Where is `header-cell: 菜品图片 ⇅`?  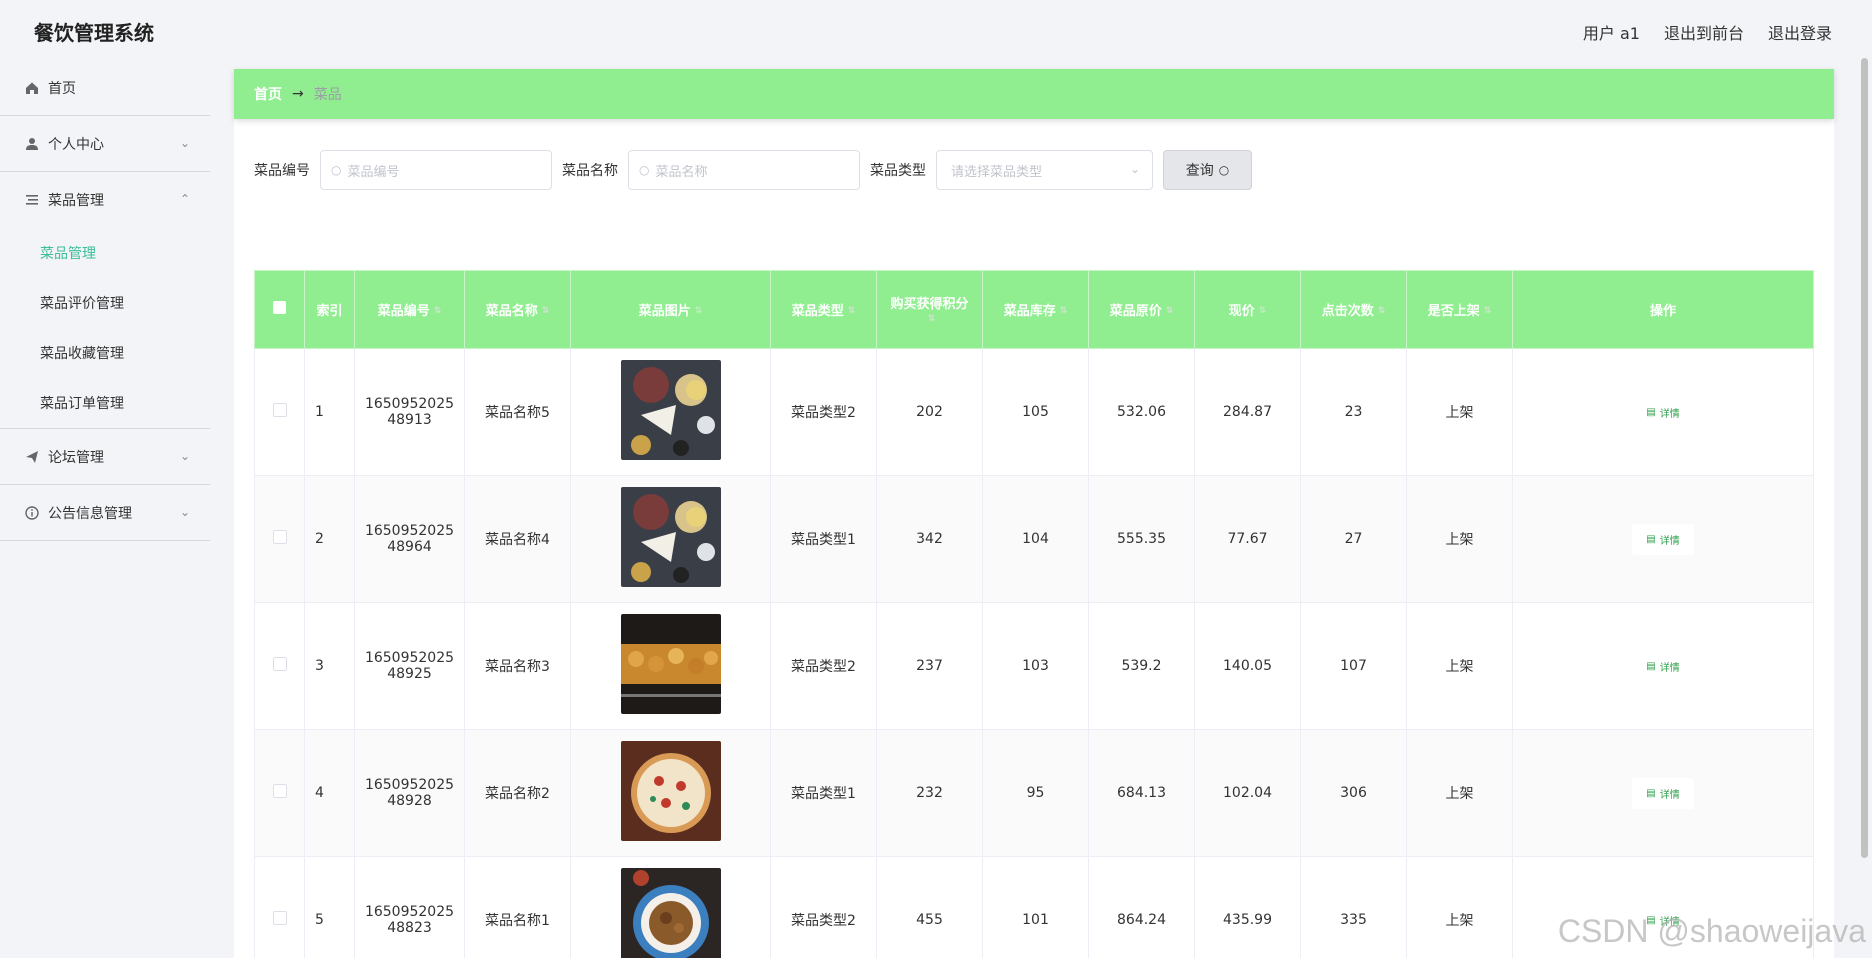 header-cell: 菜品图片 ⇅ is located at coordinates (670, 309).